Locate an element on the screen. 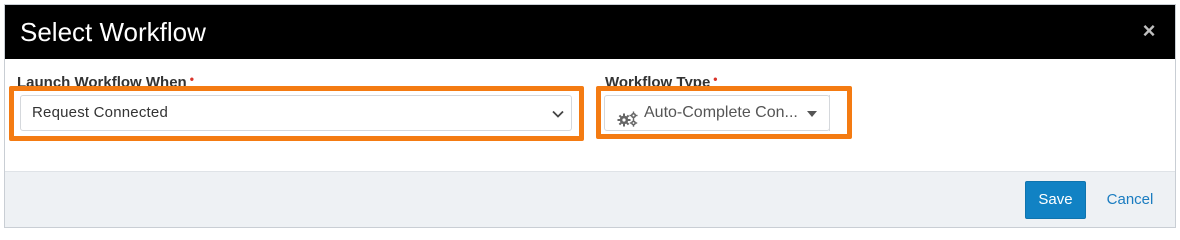 This screenshot has width=1180, height=240. launch-workflow-selected-value: Request Connected is located at coordinates (100, 112).